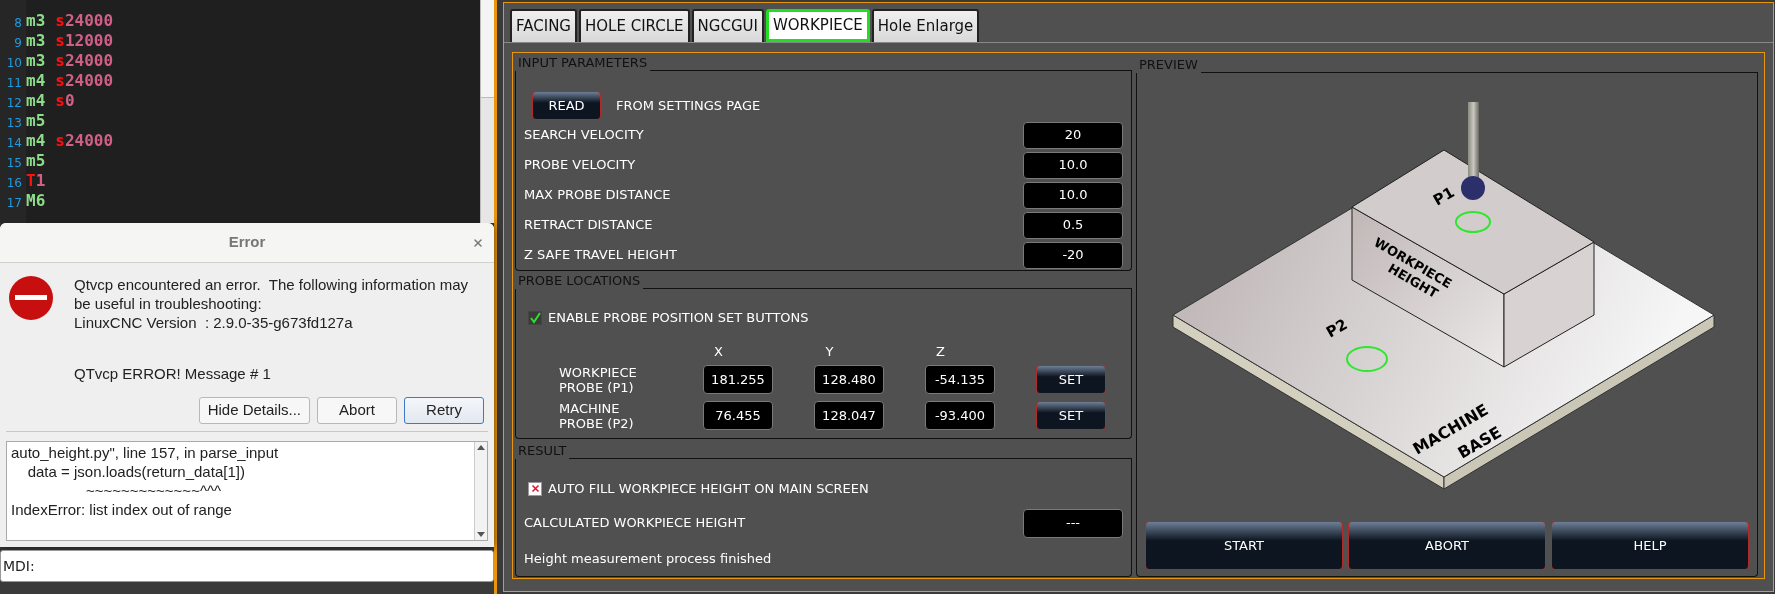 The height and width of the screenshot is (594, 1775). Describe the element at coordinates (247, 491) in the screenshot. I see `details-text-area: auto_height.py", line 157, in parse_input data = json.loads(return_data[1]) ~~~~~~~~~~~~~^^^ IndexError: list index out of range` at that location.